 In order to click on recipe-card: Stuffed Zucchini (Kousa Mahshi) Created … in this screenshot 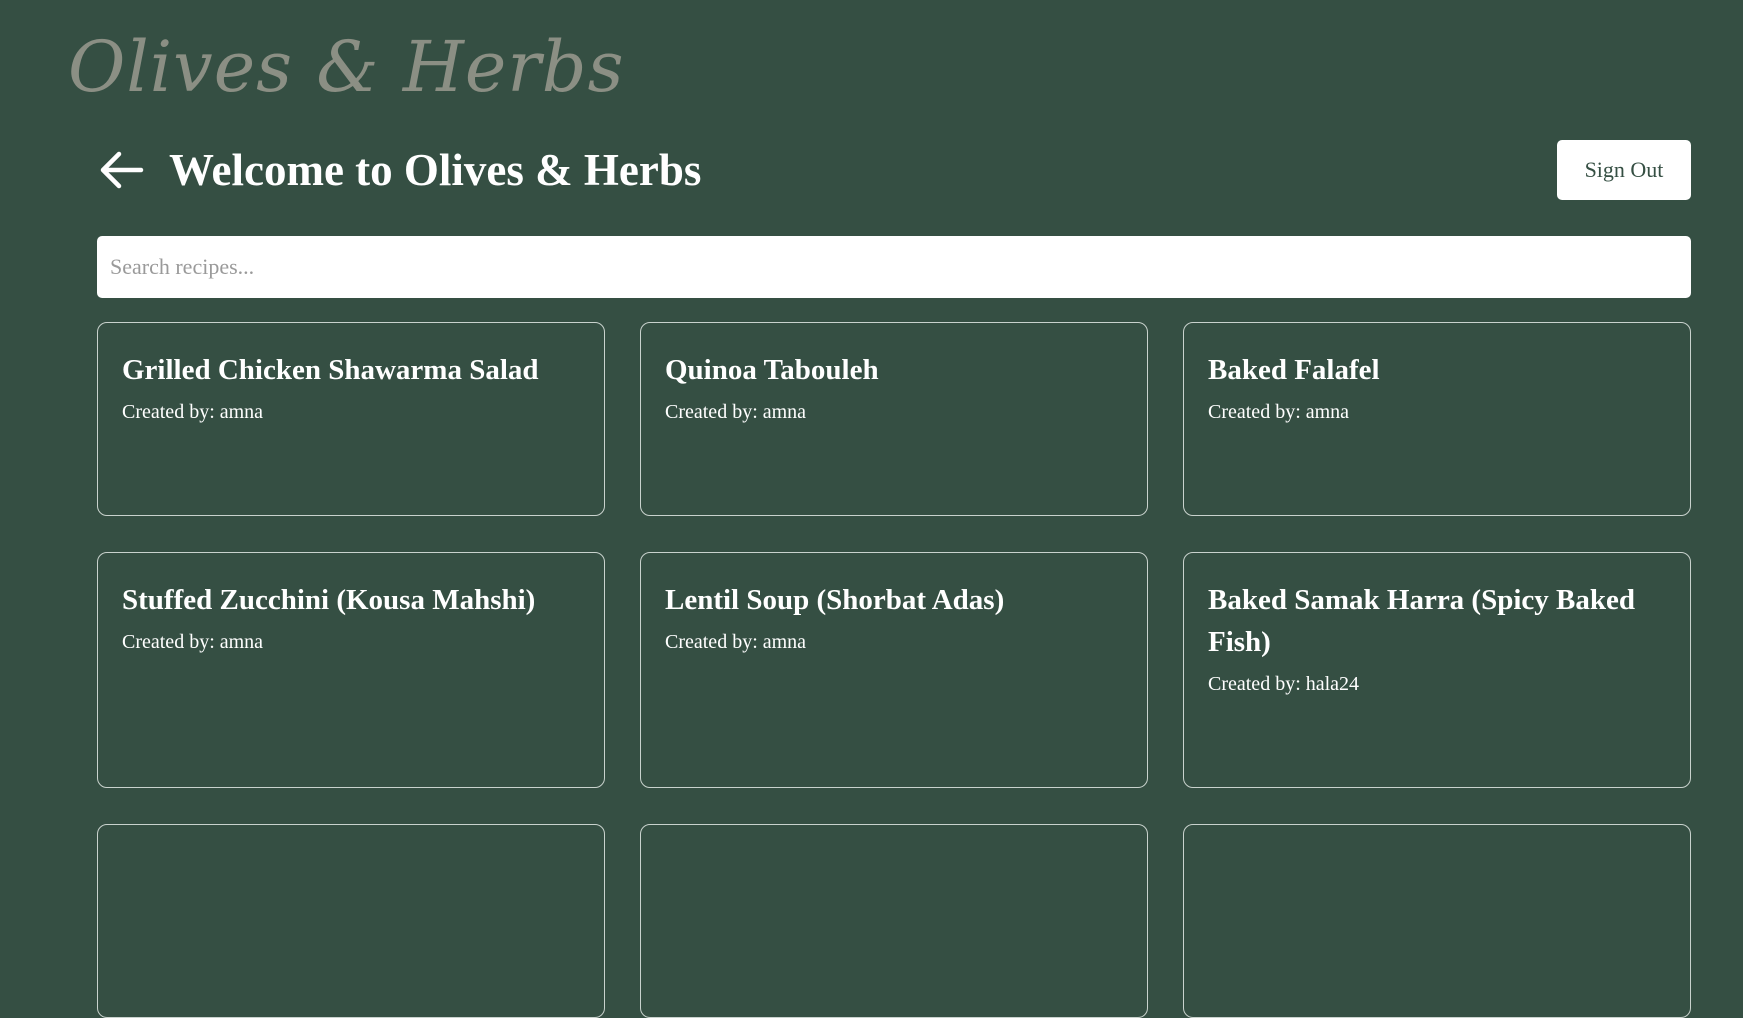, I will do `click(351, 670)`.